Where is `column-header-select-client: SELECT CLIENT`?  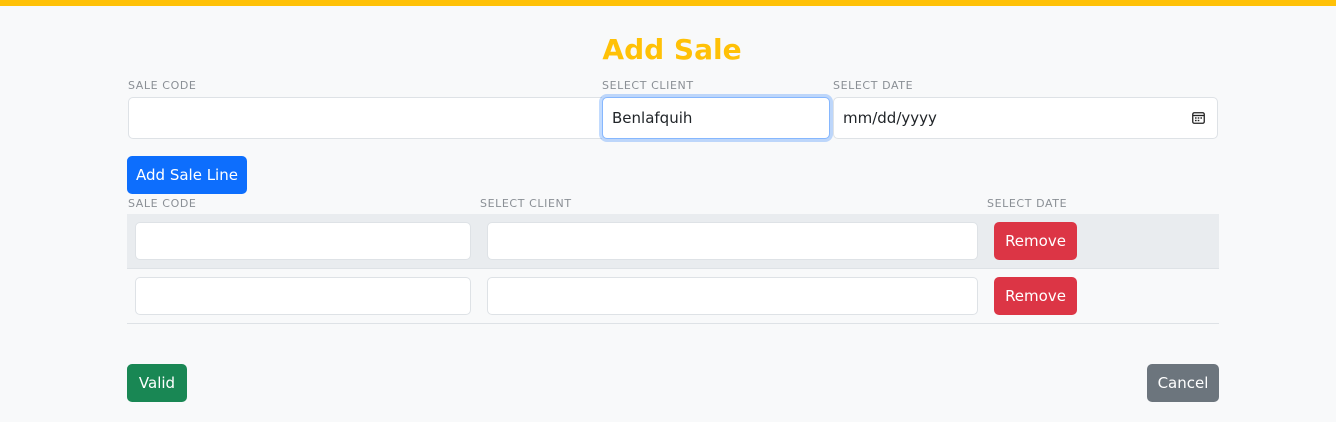
column-header-select-client: SELECT CLIENT is located at coordinates (526, 203).